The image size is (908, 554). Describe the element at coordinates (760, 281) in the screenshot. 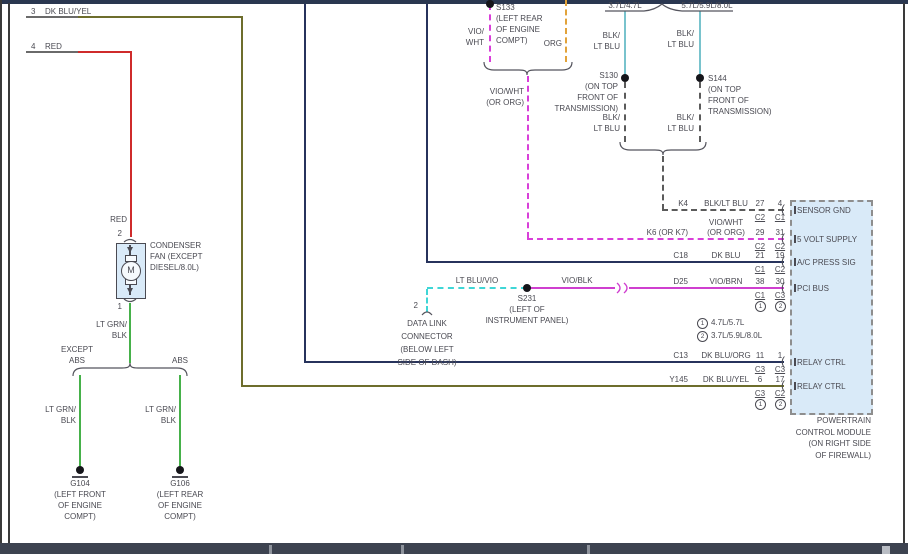

I see `pin-number: 38` at that location.